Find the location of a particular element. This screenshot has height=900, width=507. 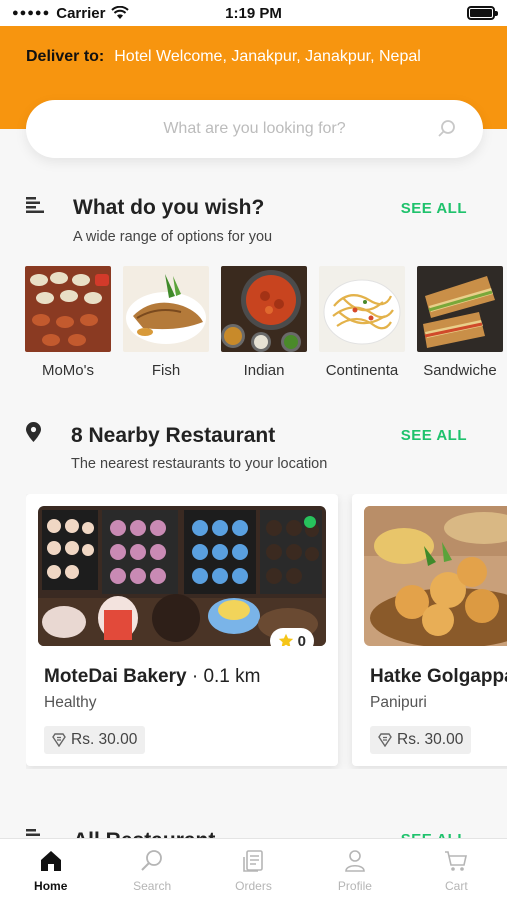

nav-search: Search is located at coordinates (151, 869).